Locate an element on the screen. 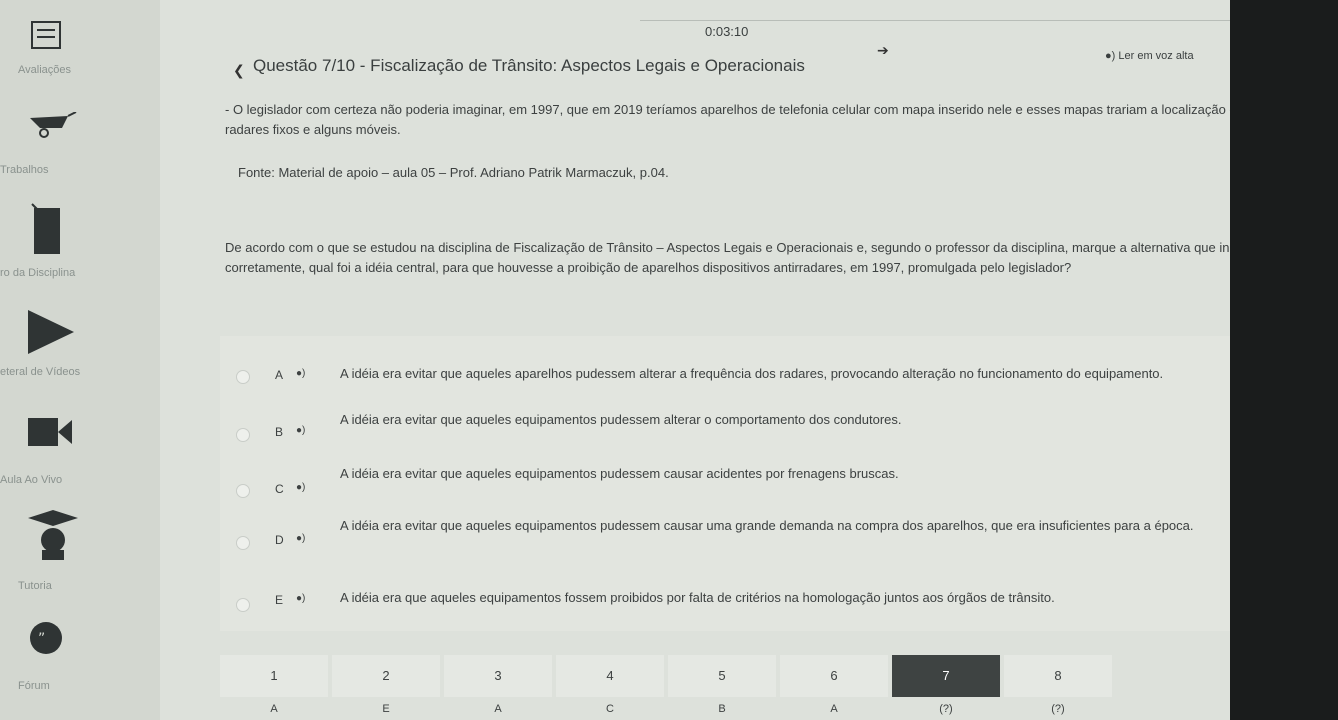 This screenshot has height=720, width=1338. question-nav-2: 2 is located at coordinates (386, 676).